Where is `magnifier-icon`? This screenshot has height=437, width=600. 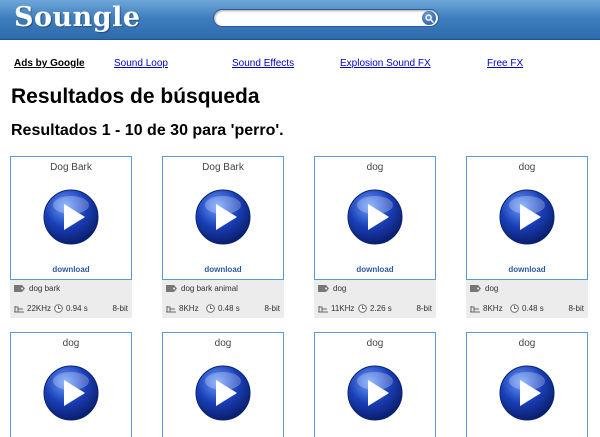 magnifier-icon is located at coordinates (429, 18).